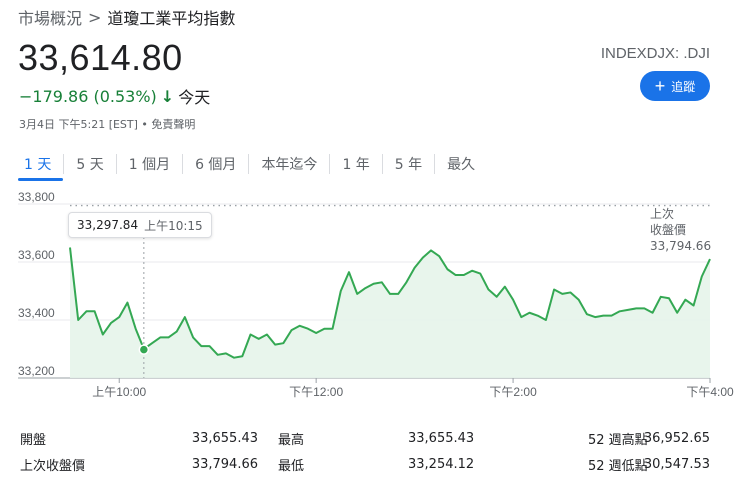  I want to click on stat-label: 52 週低點, so click(618, 466).